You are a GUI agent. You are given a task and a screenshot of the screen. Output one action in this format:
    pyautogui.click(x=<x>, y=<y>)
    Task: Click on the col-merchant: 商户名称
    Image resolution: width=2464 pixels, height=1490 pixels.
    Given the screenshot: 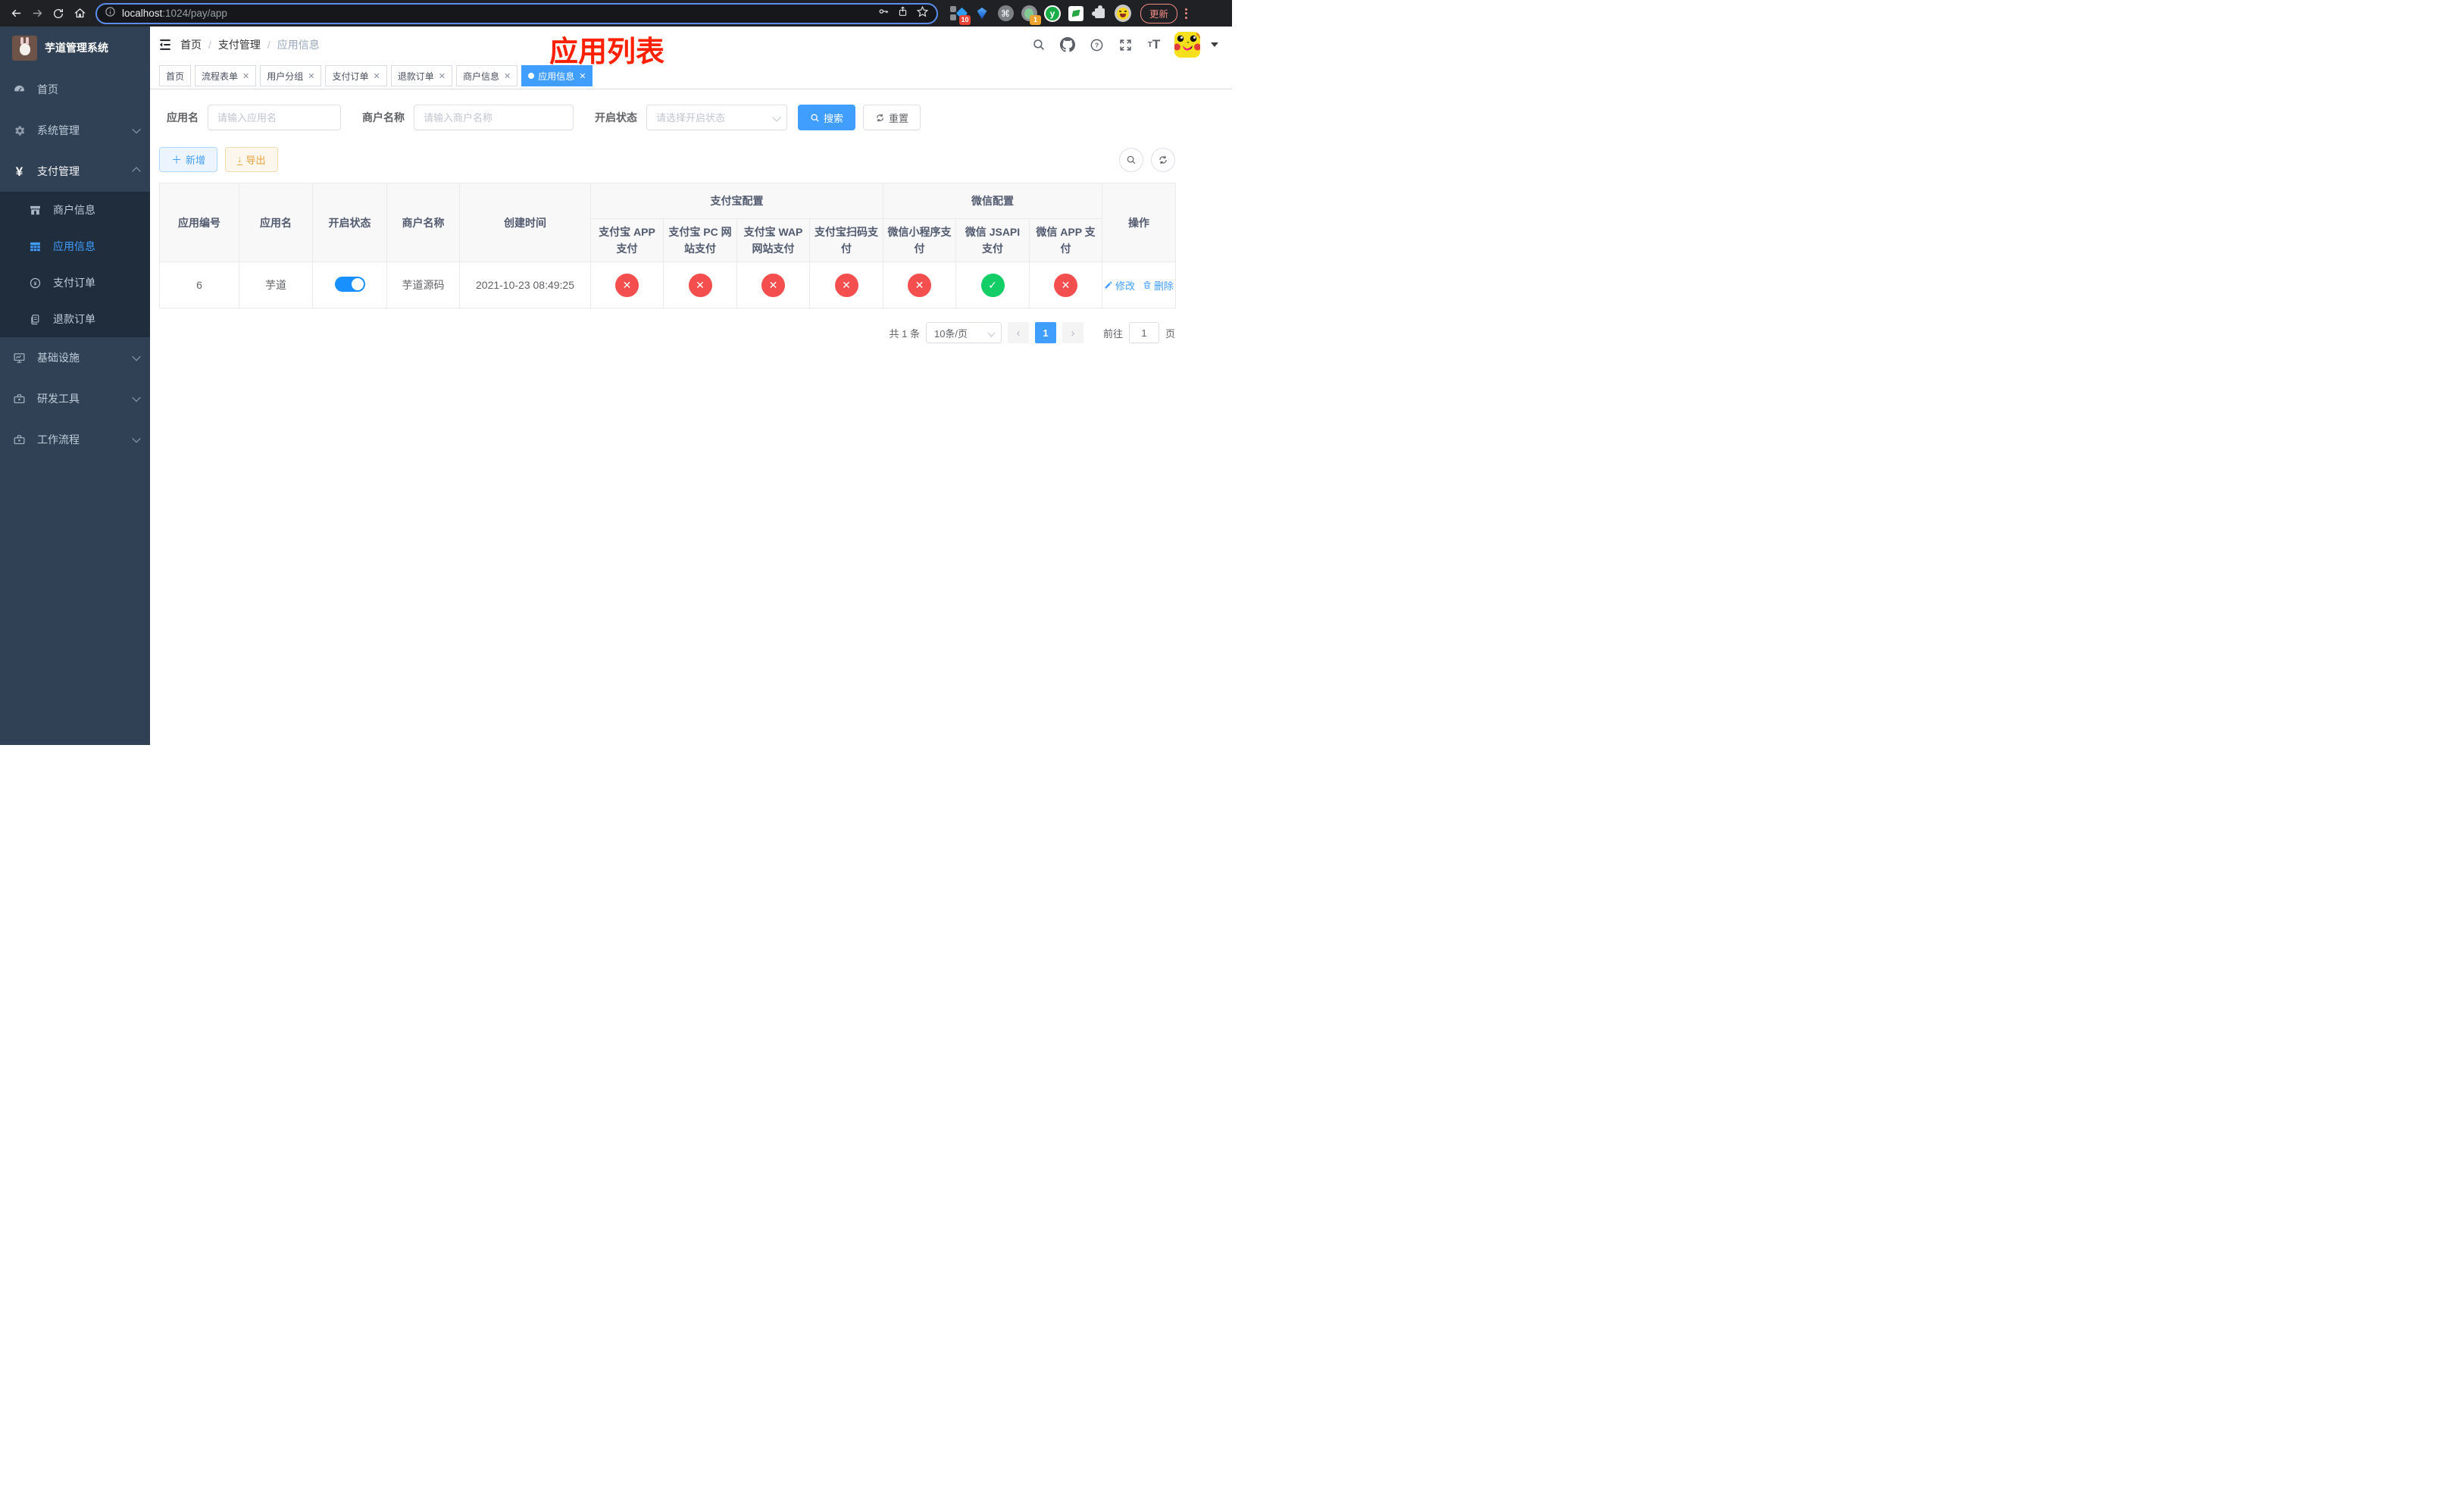 What is the action you would take?
    pyautogui.click(x=423, y=223)
    